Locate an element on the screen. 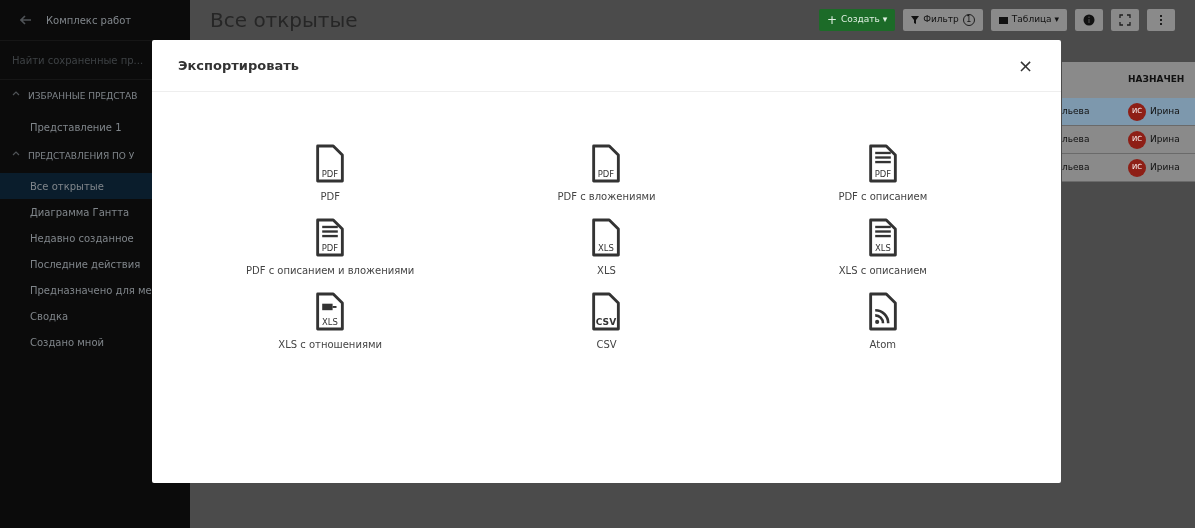  sidebar-title: Комплекс работ is located at coordinates (89, 20).